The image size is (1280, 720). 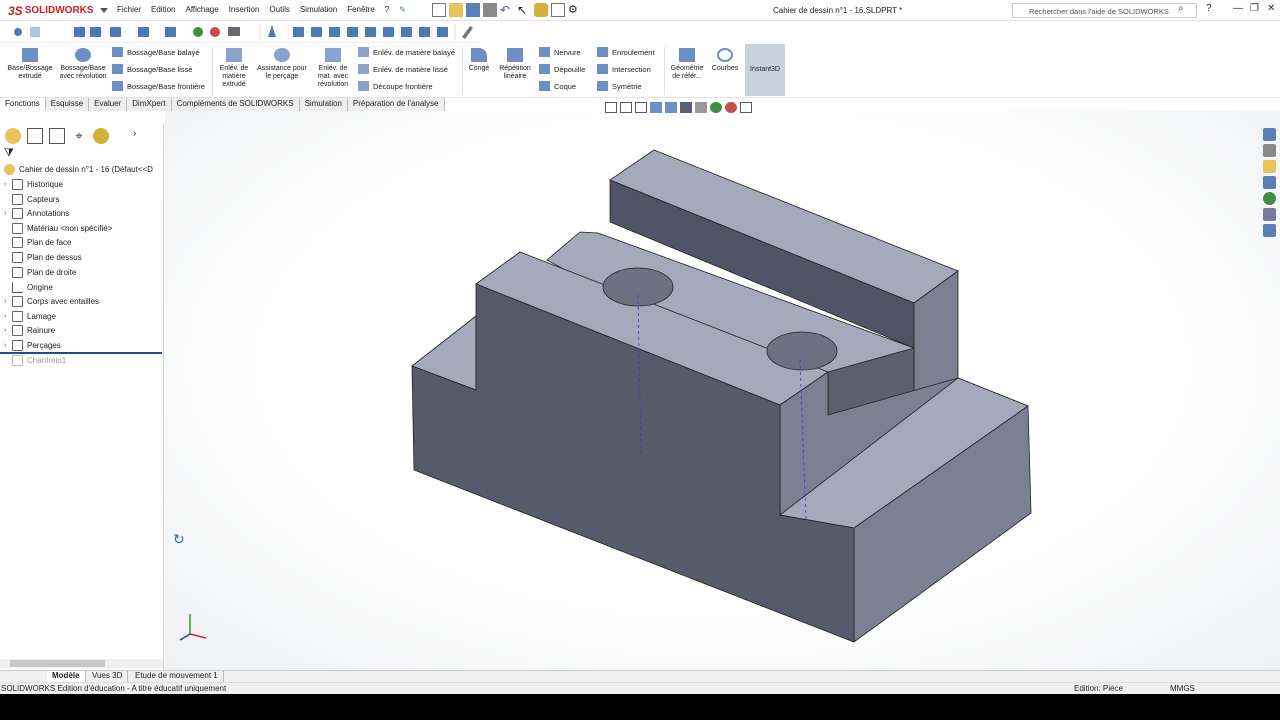 I want to click on linear-pattern-button: Répétition linéaire, so click(x=515, y=64).